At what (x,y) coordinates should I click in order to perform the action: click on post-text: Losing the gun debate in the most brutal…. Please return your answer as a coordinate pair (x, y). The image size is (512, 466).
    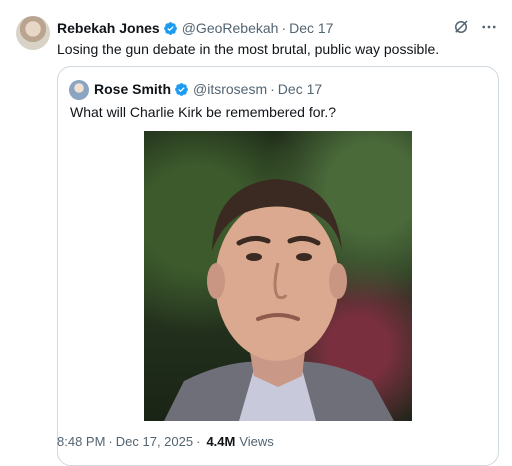
    Looking at the image, I should click on (248, 49).